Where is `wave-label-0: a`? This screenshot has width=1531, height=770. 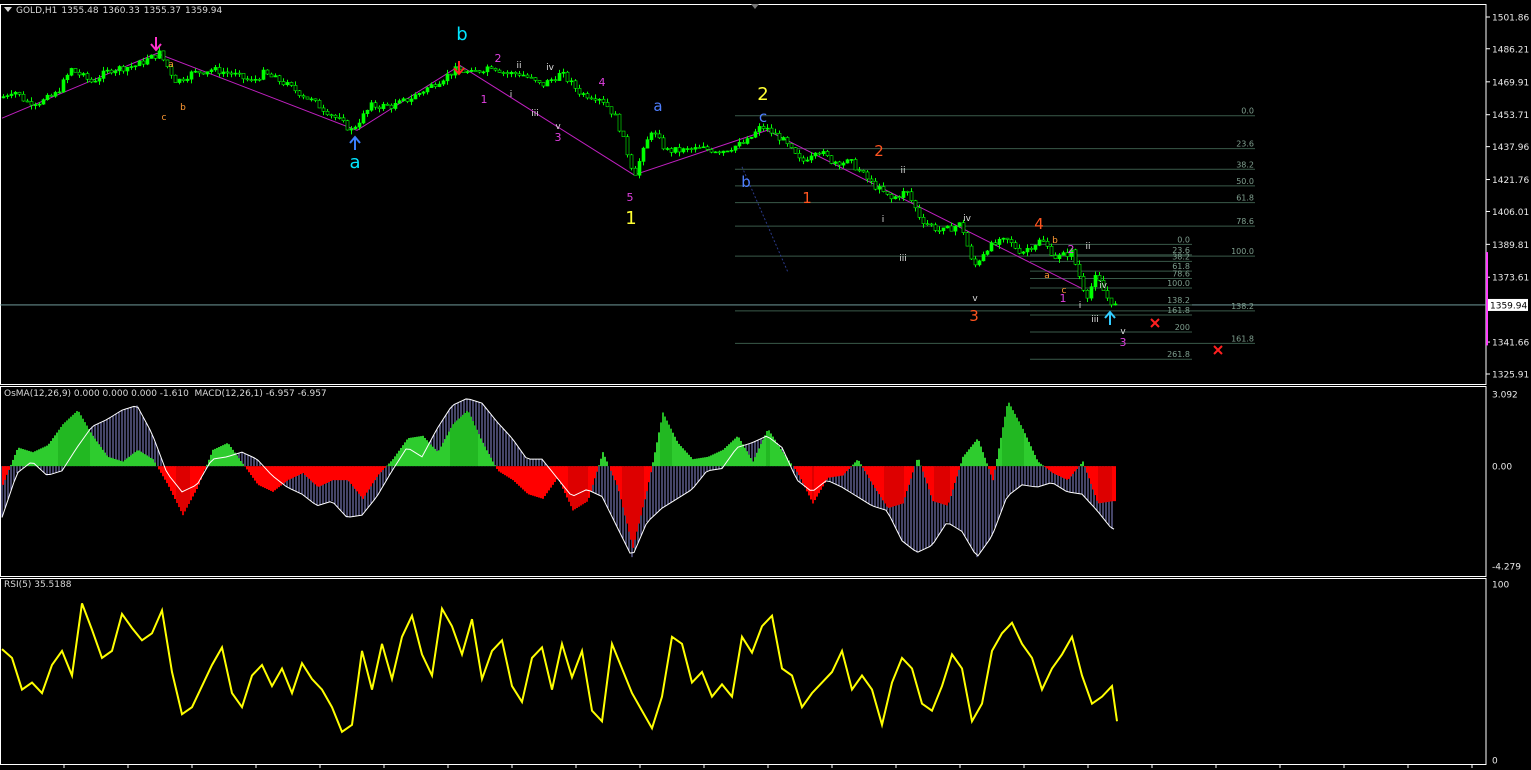
wave-label-0: a is located at coordinates (354, 162).